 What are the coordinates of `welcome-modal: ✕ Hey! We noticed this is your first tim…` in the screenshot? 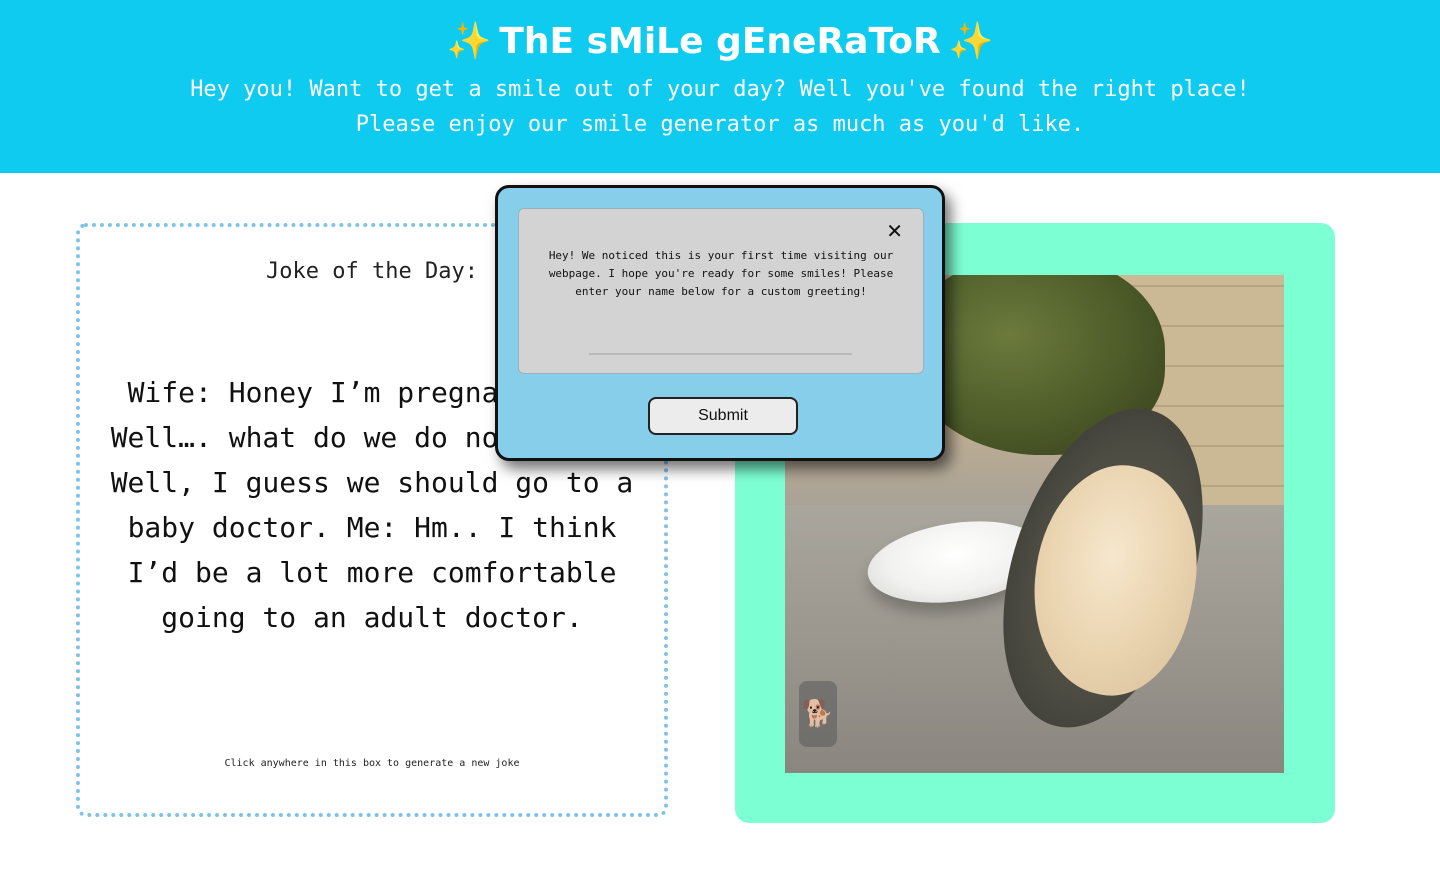 It's located at (720, 323).